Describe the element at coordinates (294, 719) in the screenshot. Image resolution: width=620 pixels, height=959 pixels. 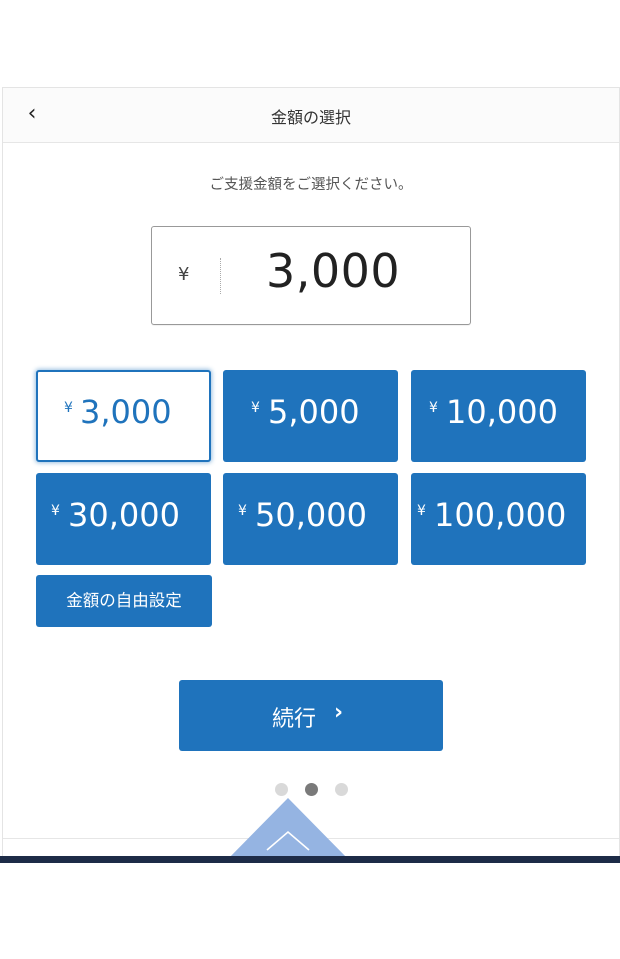
I see `continue-label: 続行` at that location.